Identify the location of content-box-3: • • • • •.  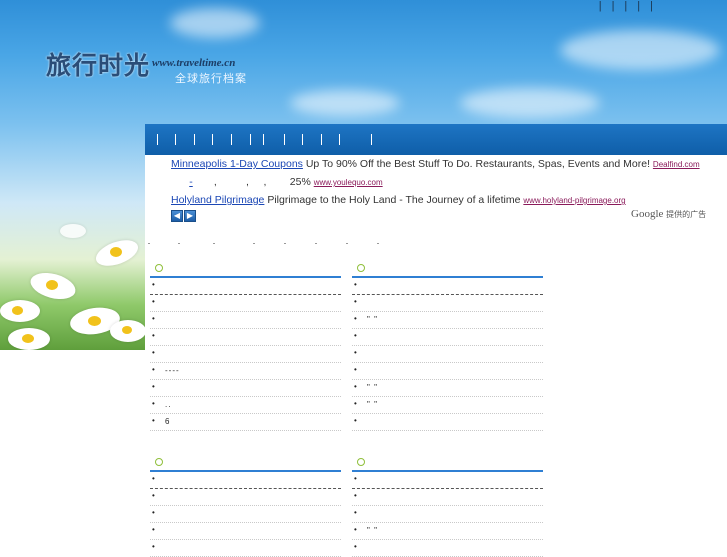
(245, 506).